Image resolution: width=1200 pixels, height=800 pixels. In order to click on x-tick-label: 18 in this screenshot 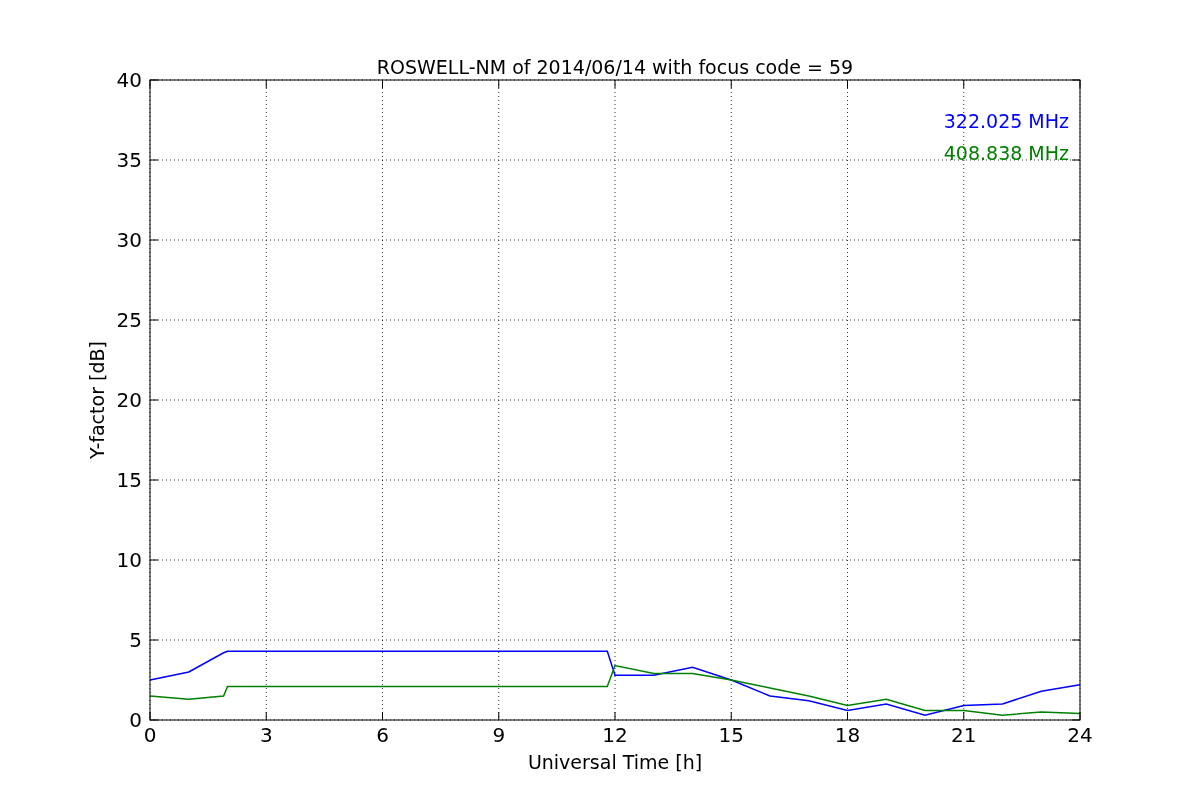, I will do `click(847, 735)`.